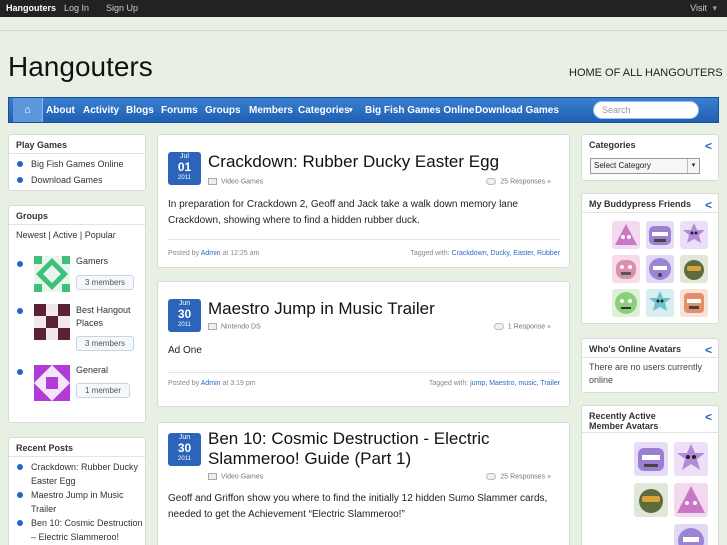 The height and width of the screenshot is (545, 727). What do you see at coordinates (271, 110) in the screenshot?
I see `nav-members: Members` at bounding box center [271, 110].